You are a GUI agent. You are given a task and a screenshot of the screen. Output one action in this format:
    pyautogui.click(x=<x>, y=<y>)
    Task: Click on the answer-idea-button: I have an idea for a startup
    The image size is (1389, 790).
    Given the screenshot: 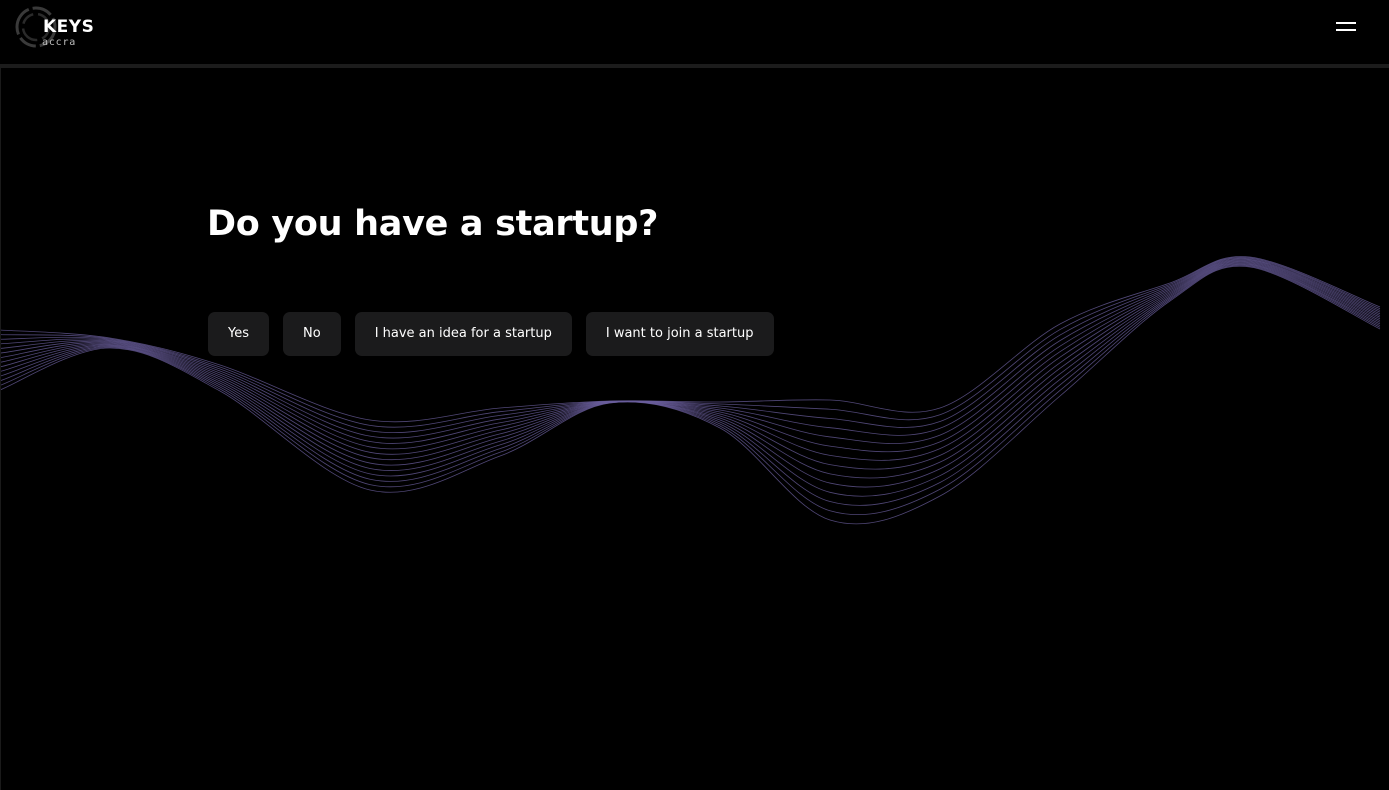 What is the action you would take?
    pyautogui.click(x=463, y=334)
    